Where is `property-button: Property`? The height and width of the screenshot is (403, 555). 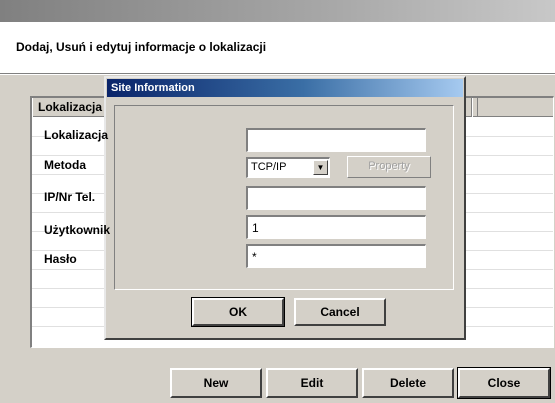 property-button: Property is located at coordinates (389, 167).